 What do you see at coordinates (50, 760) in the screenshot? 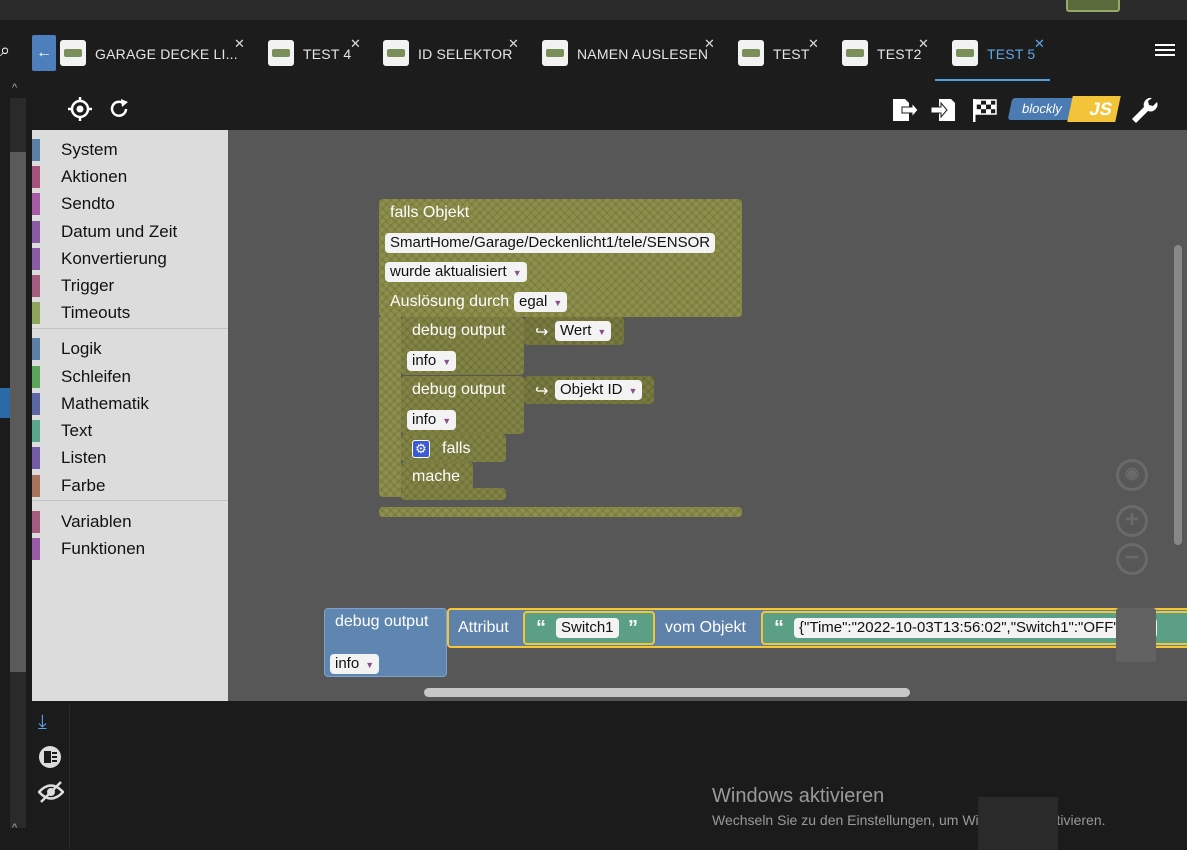
I see `log-icon` at bounding box center [50, 760].